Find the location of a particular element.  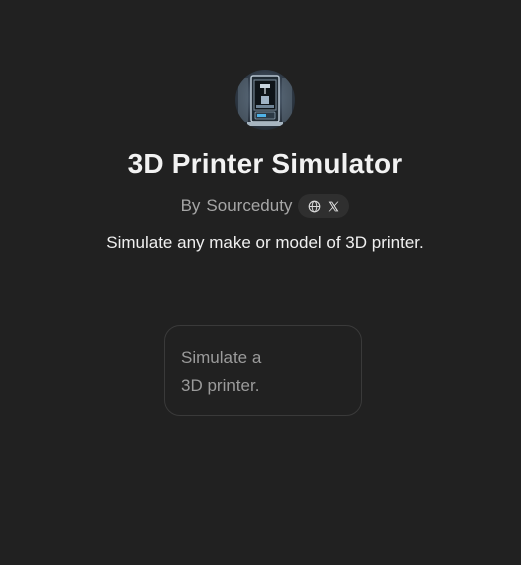

x-logo-icon is located at coordinates (333, 206).